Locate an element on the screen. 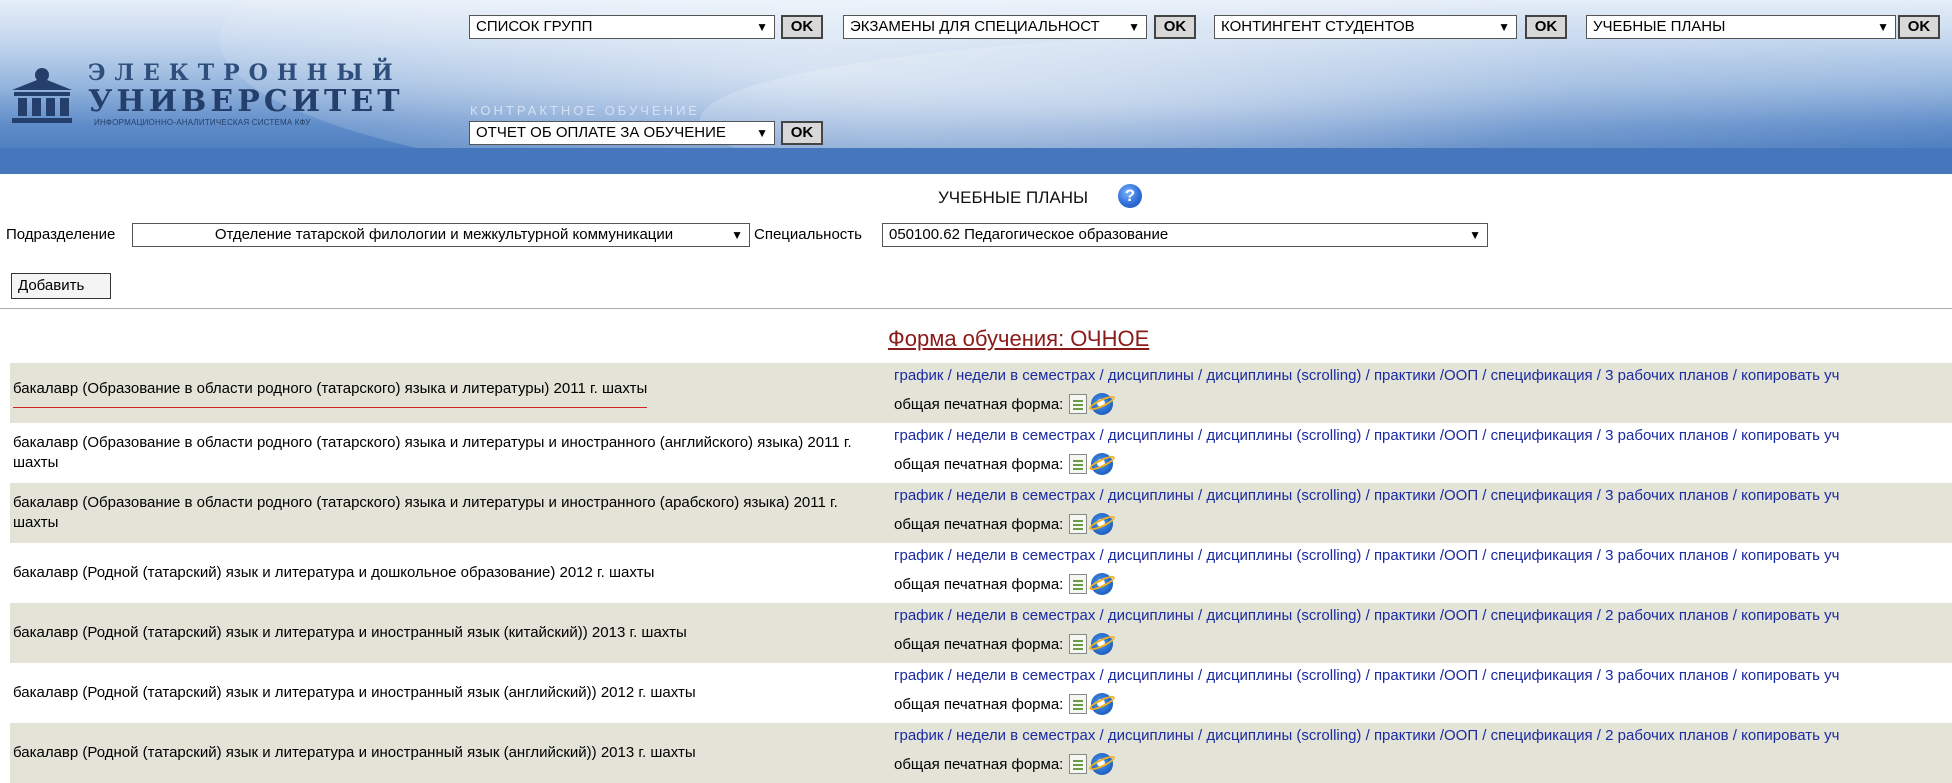  study-plans-ok-button: OK is located at coordinates (1919, 27).